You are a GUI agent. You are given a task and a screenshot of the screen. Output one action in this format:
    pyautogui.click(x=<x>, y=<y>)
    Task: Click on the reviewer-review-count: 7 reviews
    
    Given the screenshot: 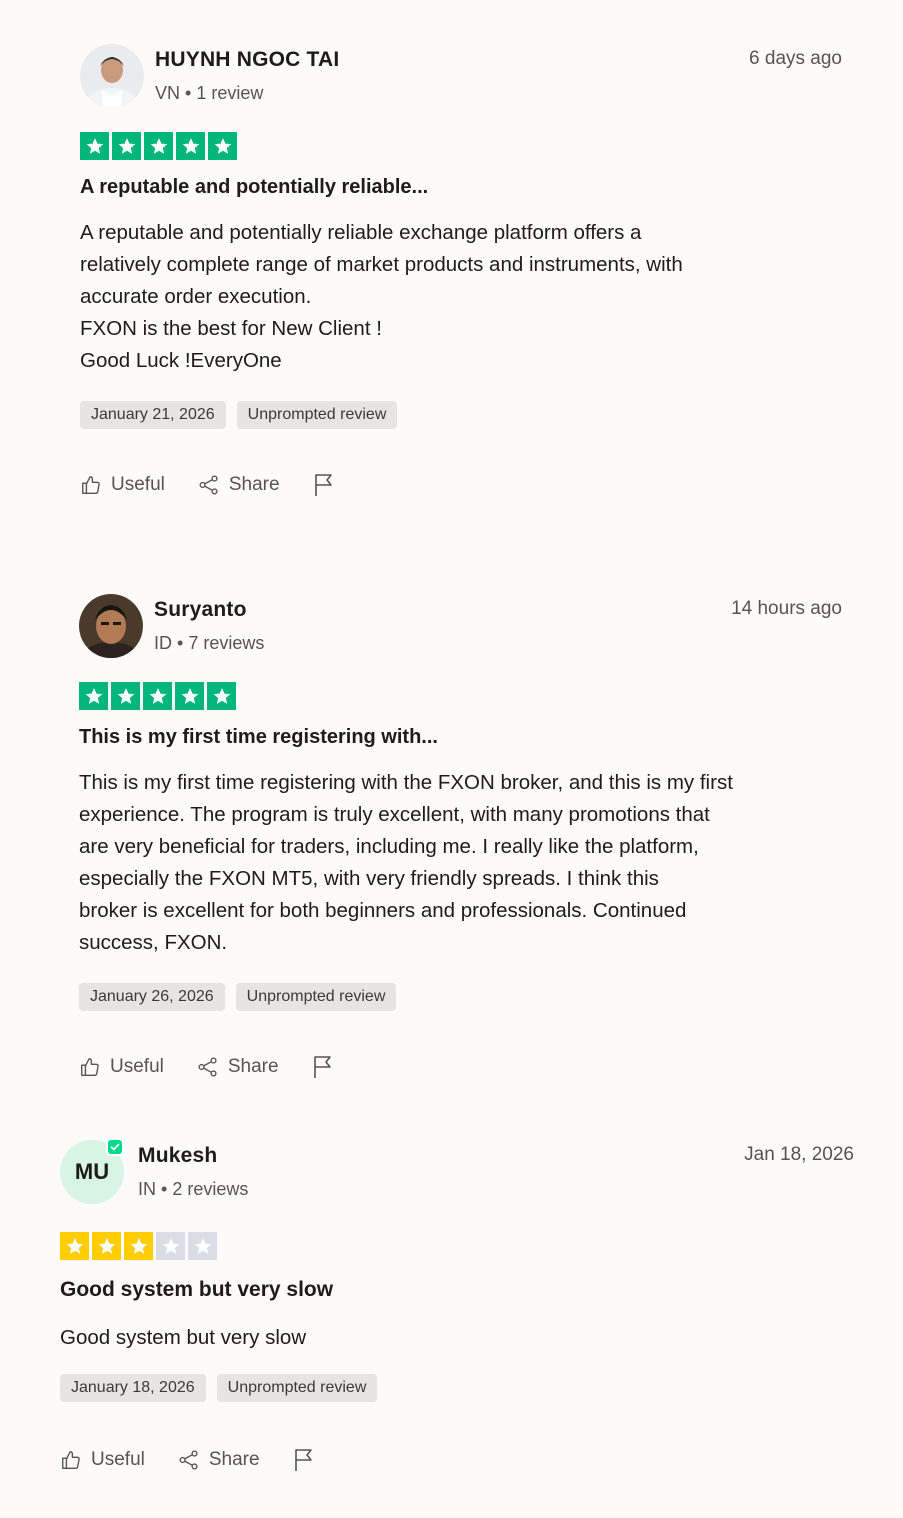 What is the action you would take?
    pyautogui.click(x=226, y=643)
    